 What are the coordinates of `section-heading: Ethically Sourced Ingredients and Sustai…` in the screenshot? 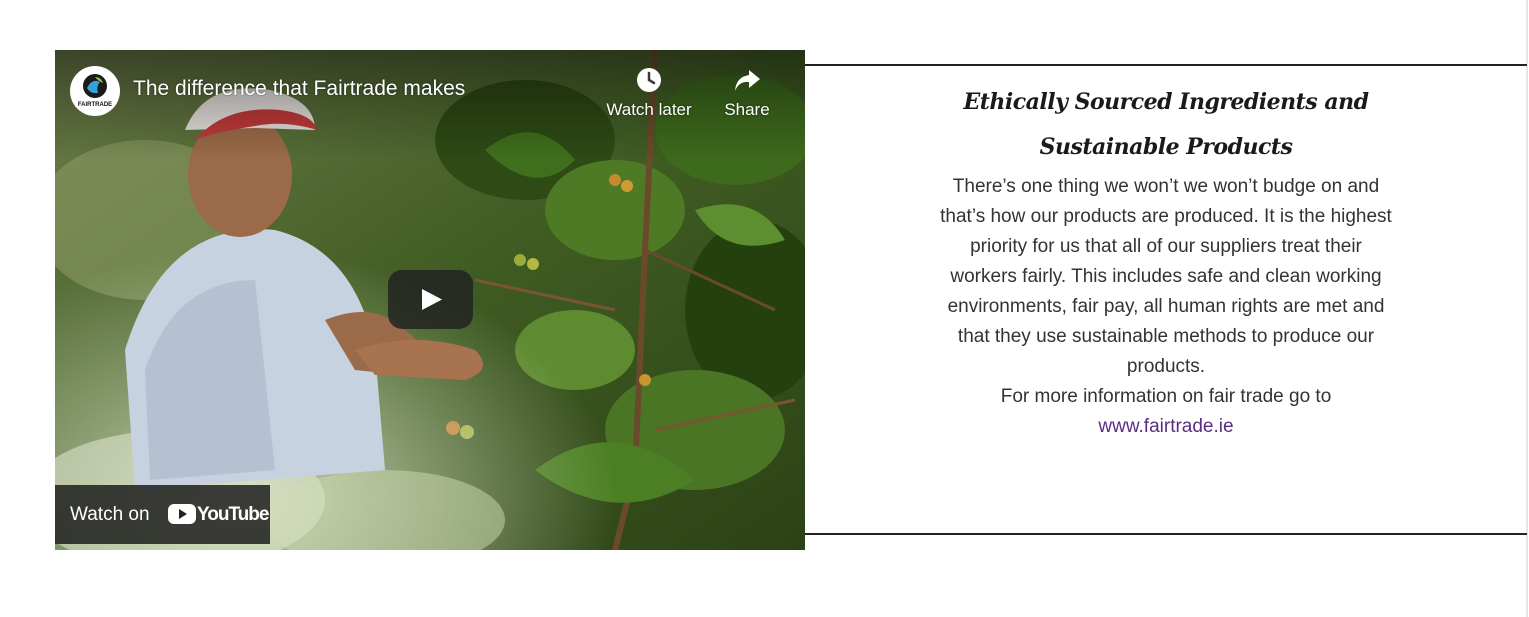 It's located at (1166, 124).